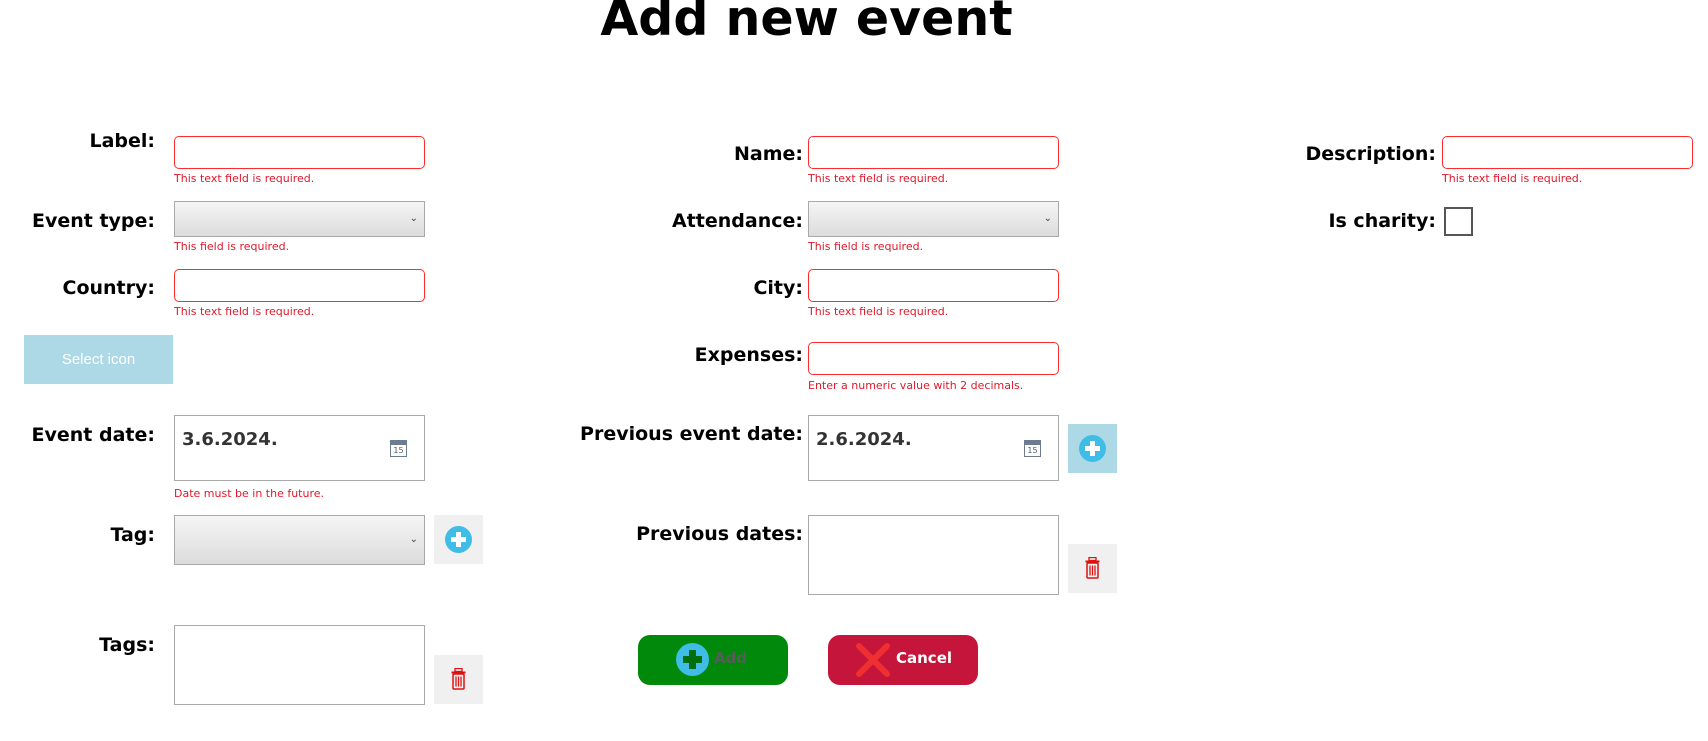 The width and height of the screenshot is (1708, 741). What do you see at coordinates (93, 435) in the screenshot?
I see `event-date-label: Event date:` at bounding box center [93, 435].